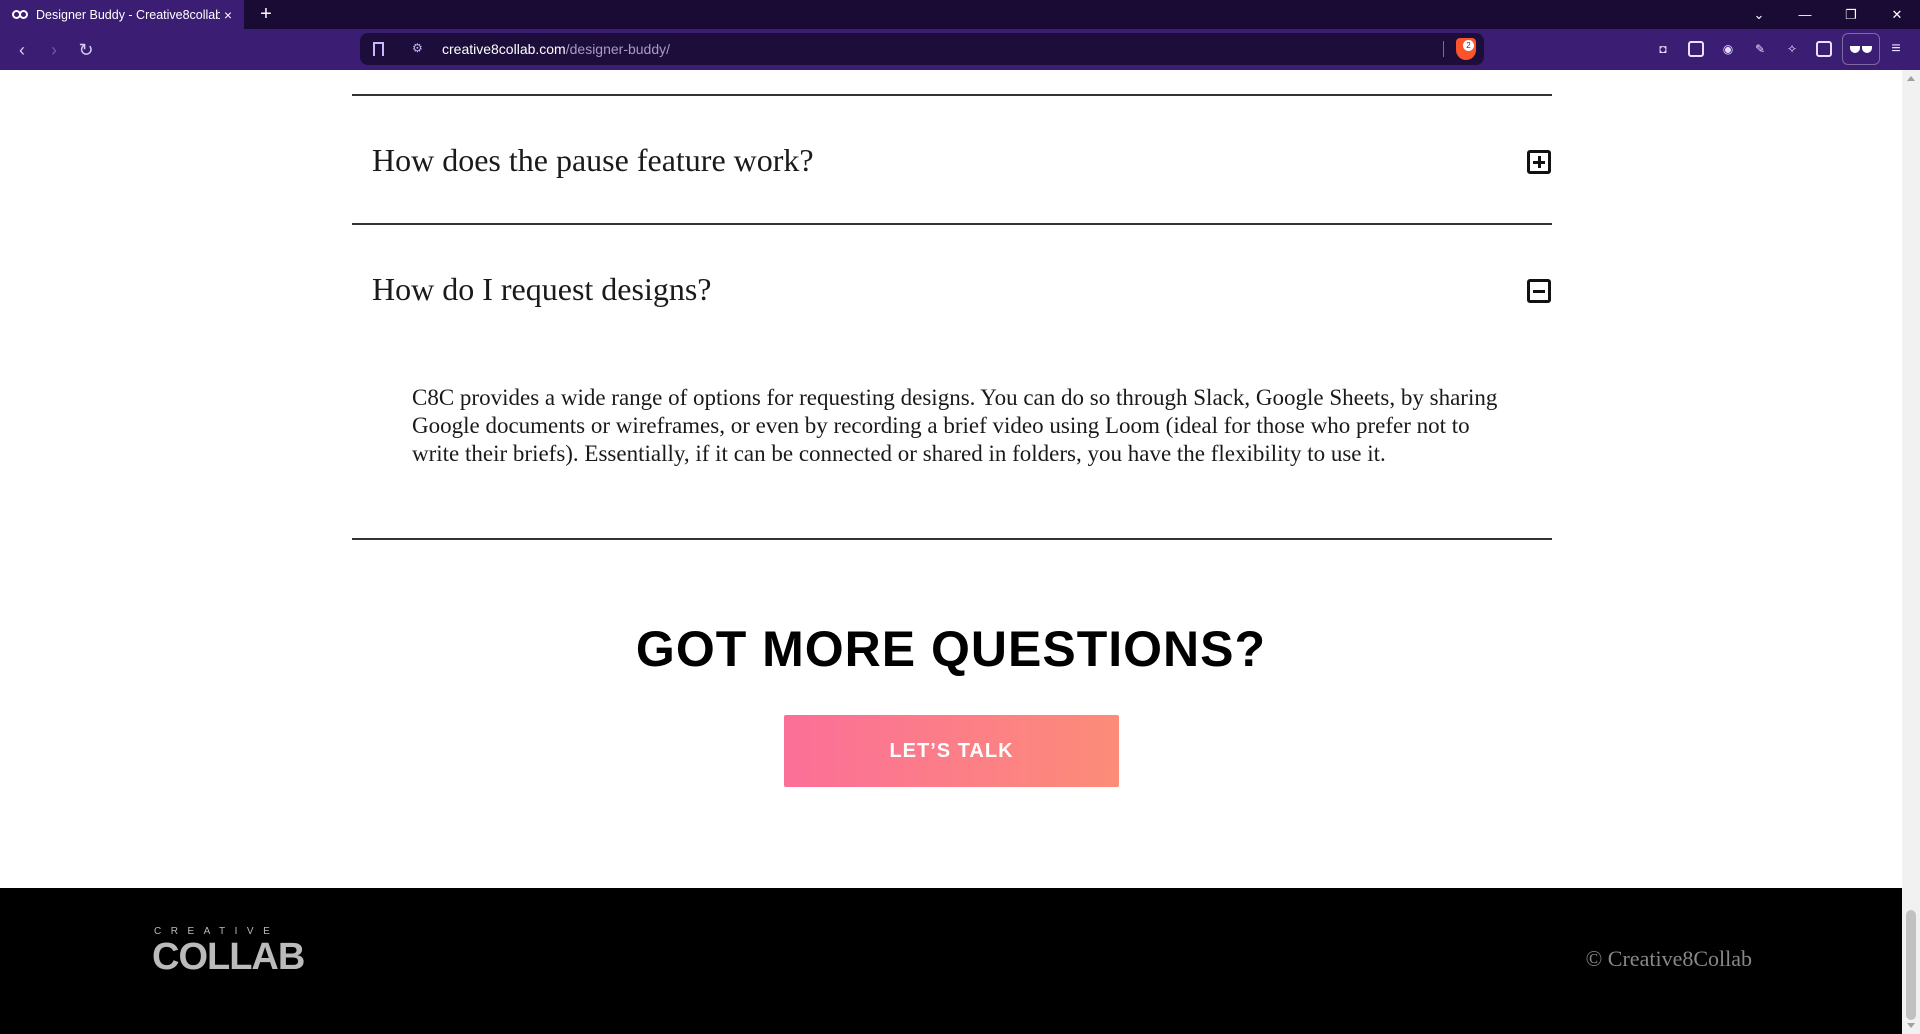 This screenshot has width=1920, height=1034. I want to click on sidebar-toggle-icon, so click(1824, 49).